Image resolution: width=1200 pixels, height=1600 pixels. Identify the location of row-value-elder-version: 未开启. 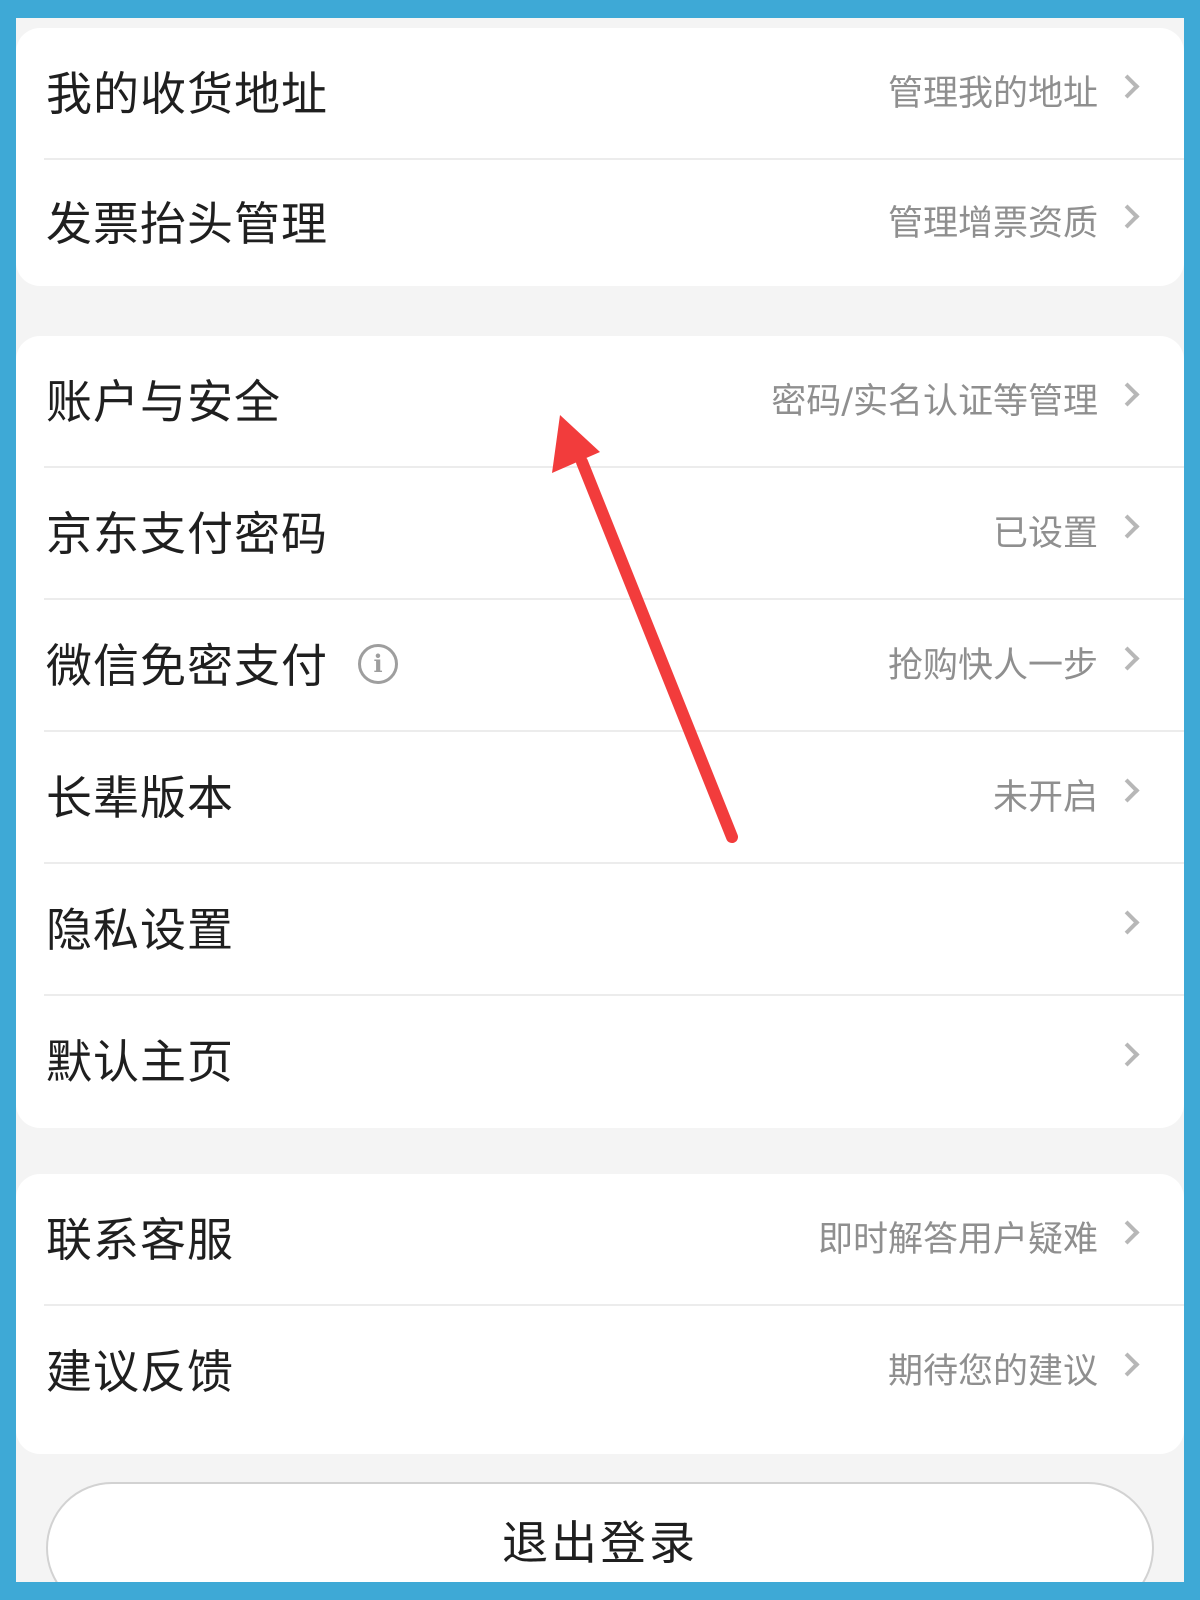
(1045, 798).